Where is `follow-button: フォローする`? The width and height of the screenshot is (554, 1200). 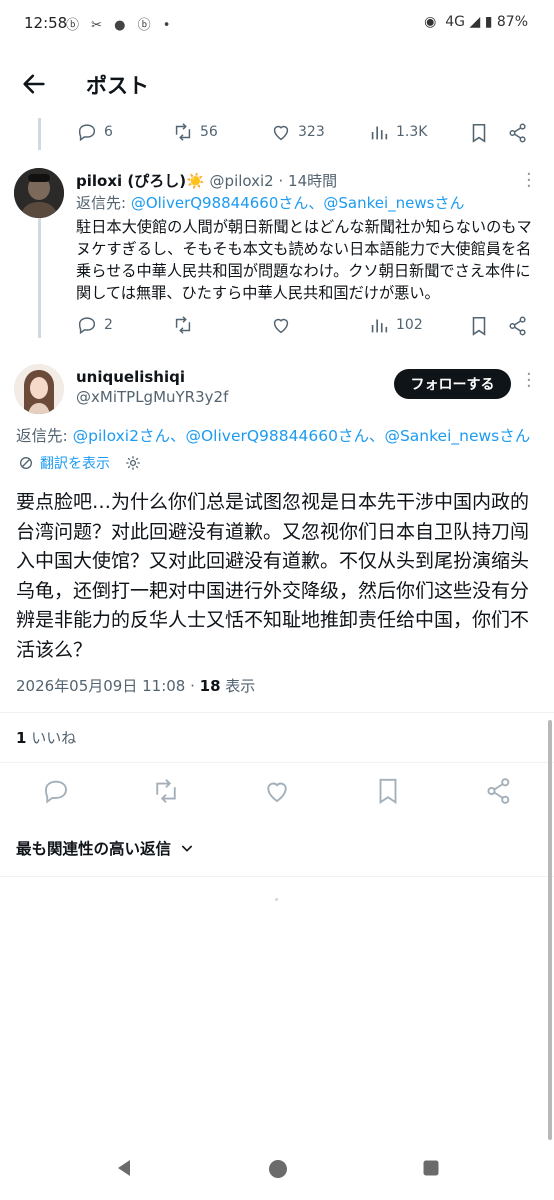 follow-button: フォローする is located at coordinates (452, 384).